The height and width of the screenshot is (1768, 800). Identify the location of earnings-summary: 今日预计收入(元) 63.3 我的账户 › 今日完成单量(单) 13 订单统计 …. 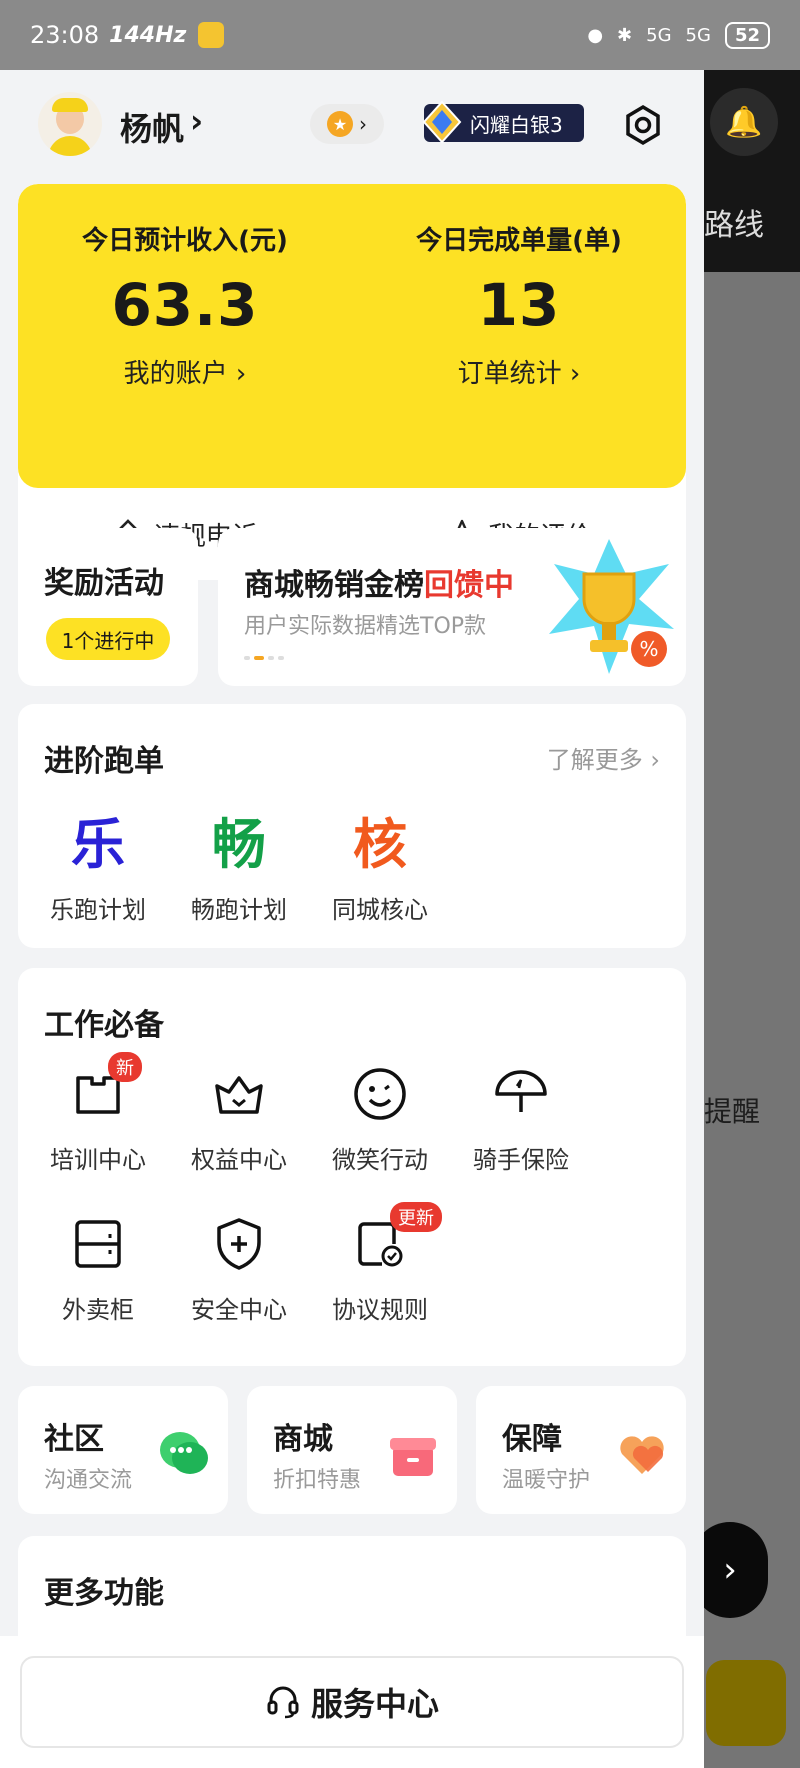
(352, 336).